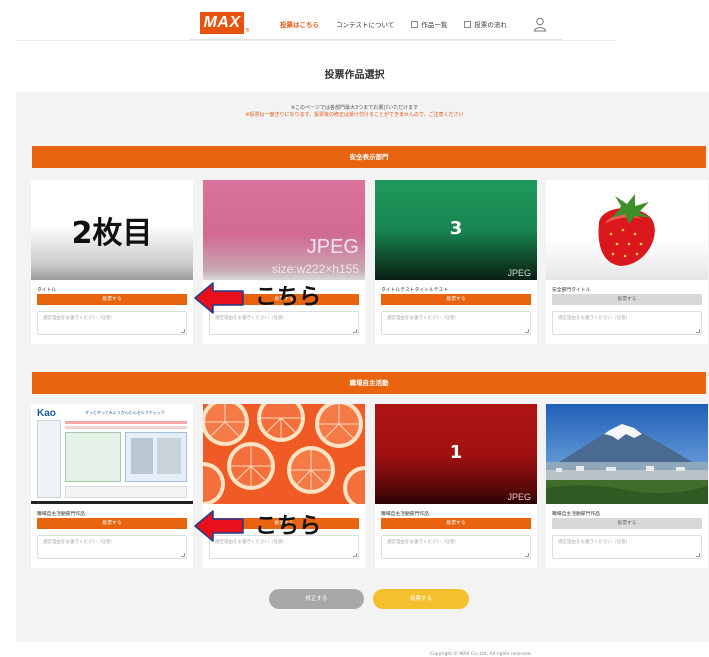  Describe the element at coordinates (222, 23) in the screenshot. I see `max-logo: MAX` at that location.